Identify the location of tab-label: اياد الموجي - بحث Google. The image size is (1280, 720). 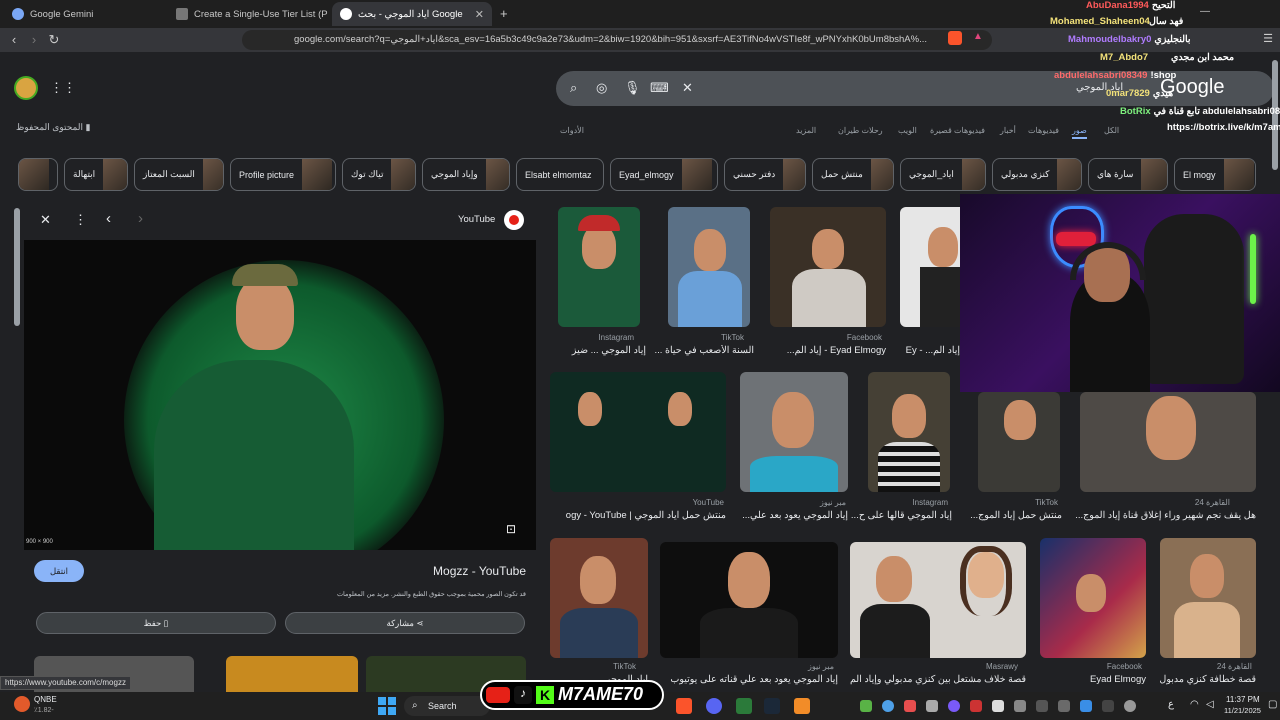
(410, 14).